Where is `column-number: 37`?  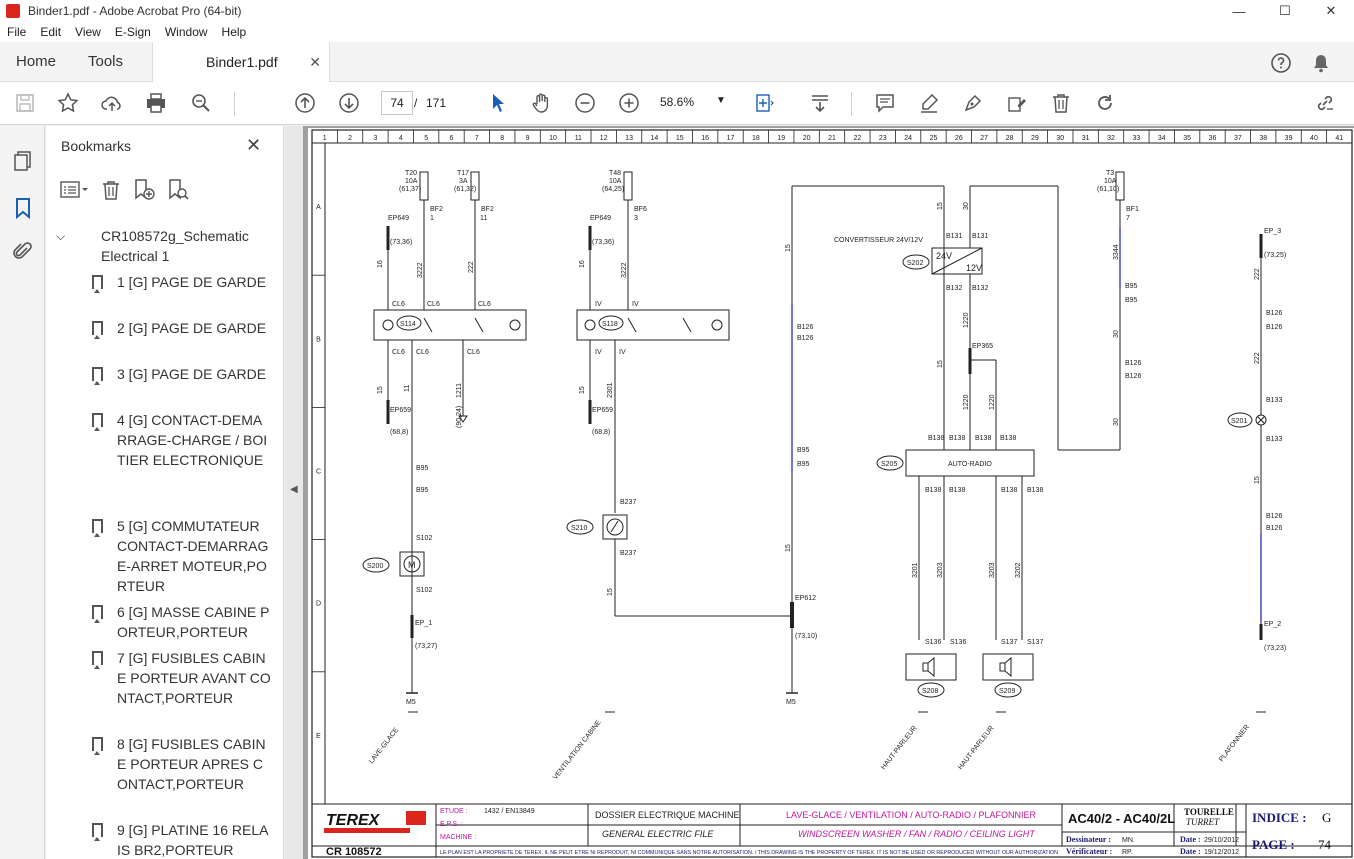 column-number: 37 is located at coordinates (1238, 138).